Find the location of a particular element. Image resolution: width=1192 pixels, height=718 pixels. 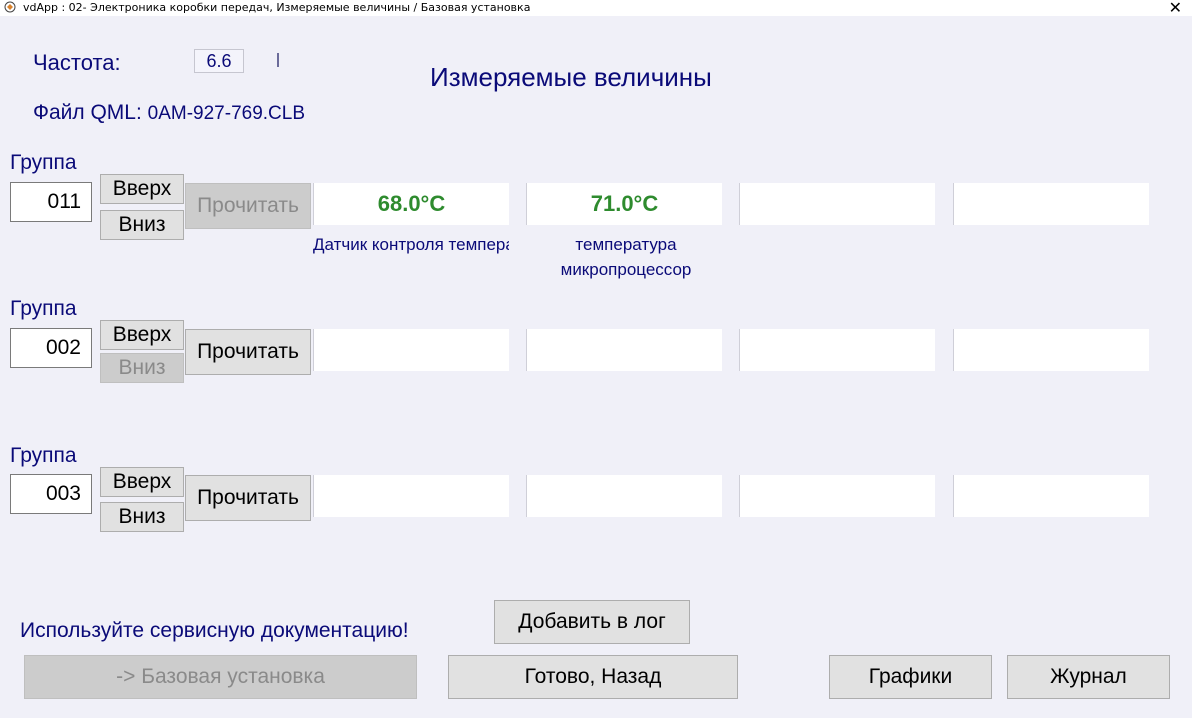

graphs-button: Графики is located at coordinates (910, 677).